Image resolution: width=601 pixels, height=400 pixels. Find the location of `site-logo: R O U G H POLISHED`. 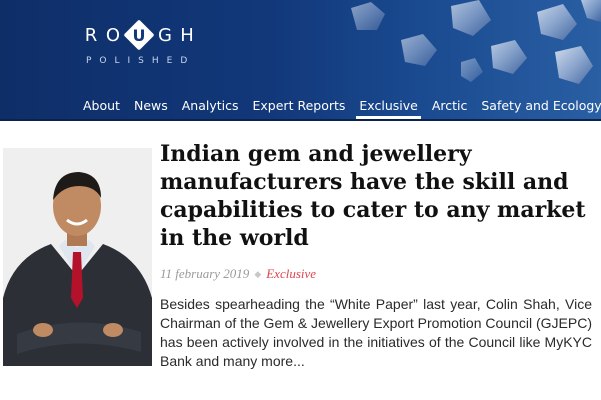

site-logo: R O U G H POLISHED is located at coordinates (150, 44).